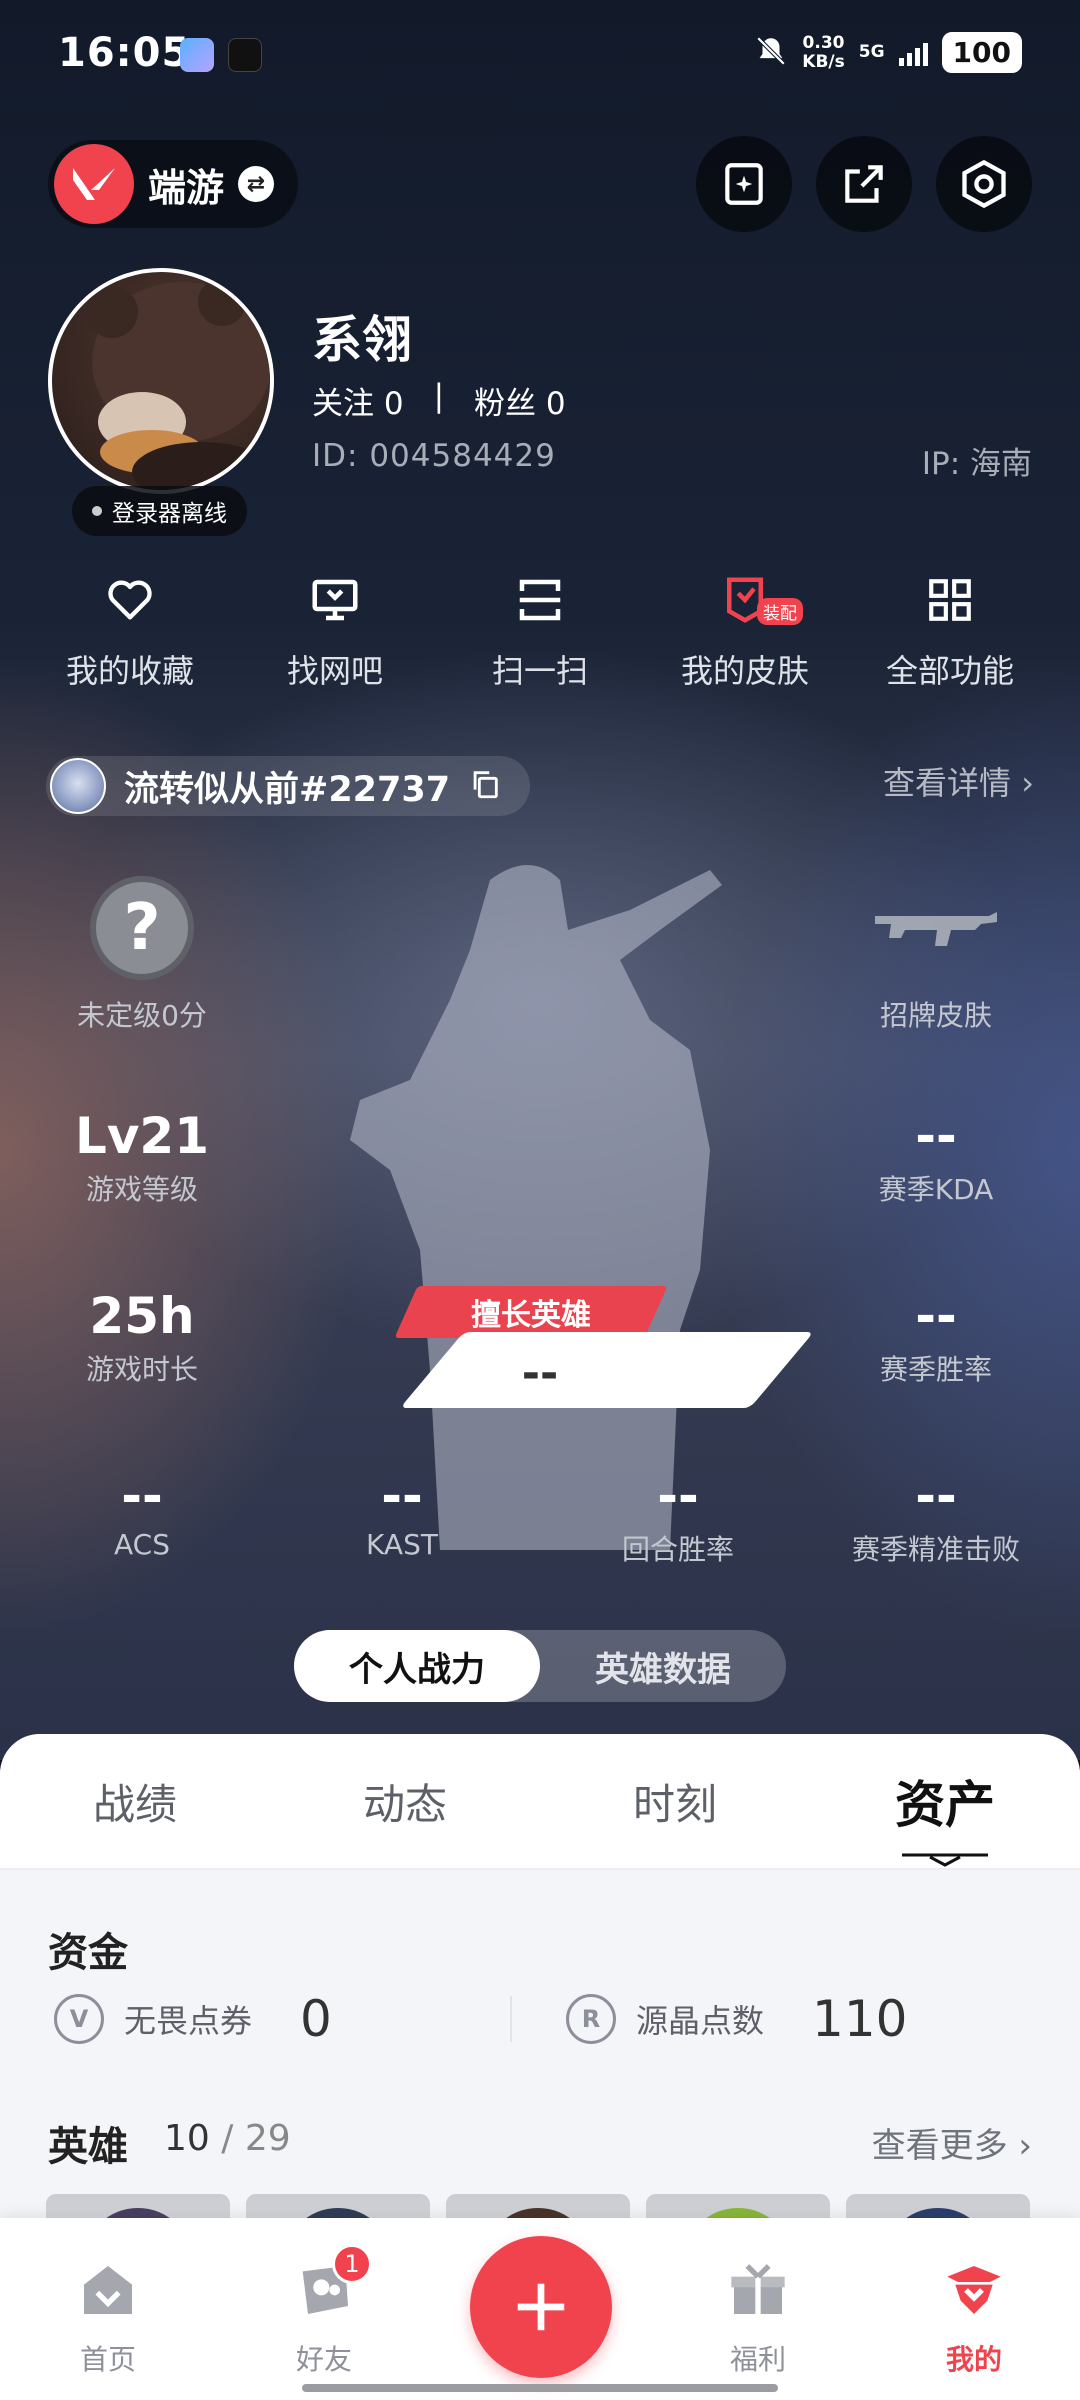 The image size is (1080, 2400). What do you see at coordinates (405, 1801) in the screenshot?
I see `tab-feed: 动态` at bounding box center [405, 1801].